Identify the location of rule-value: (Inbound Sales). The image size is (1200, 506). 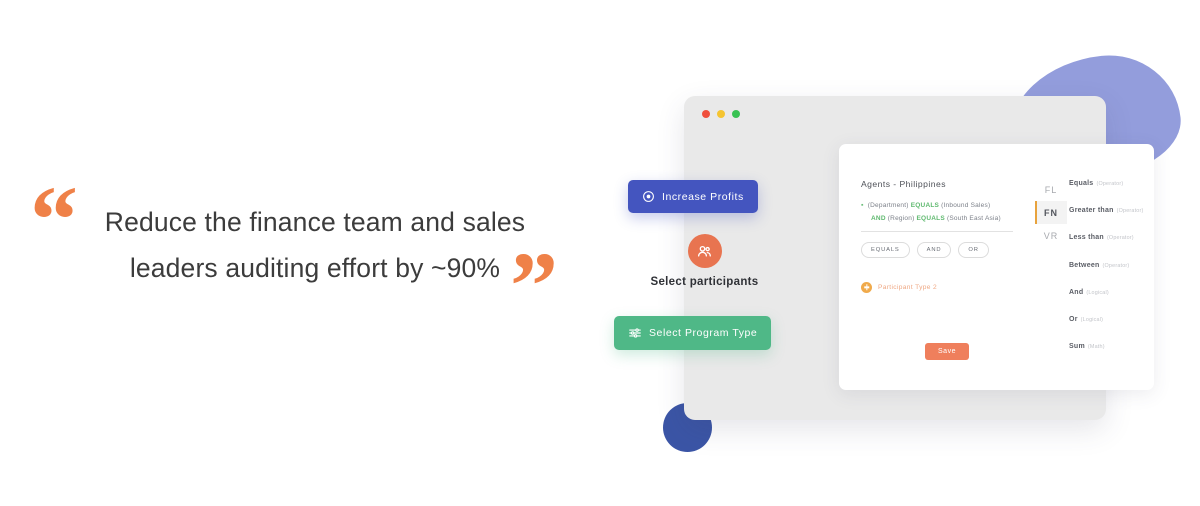
(966, 205).